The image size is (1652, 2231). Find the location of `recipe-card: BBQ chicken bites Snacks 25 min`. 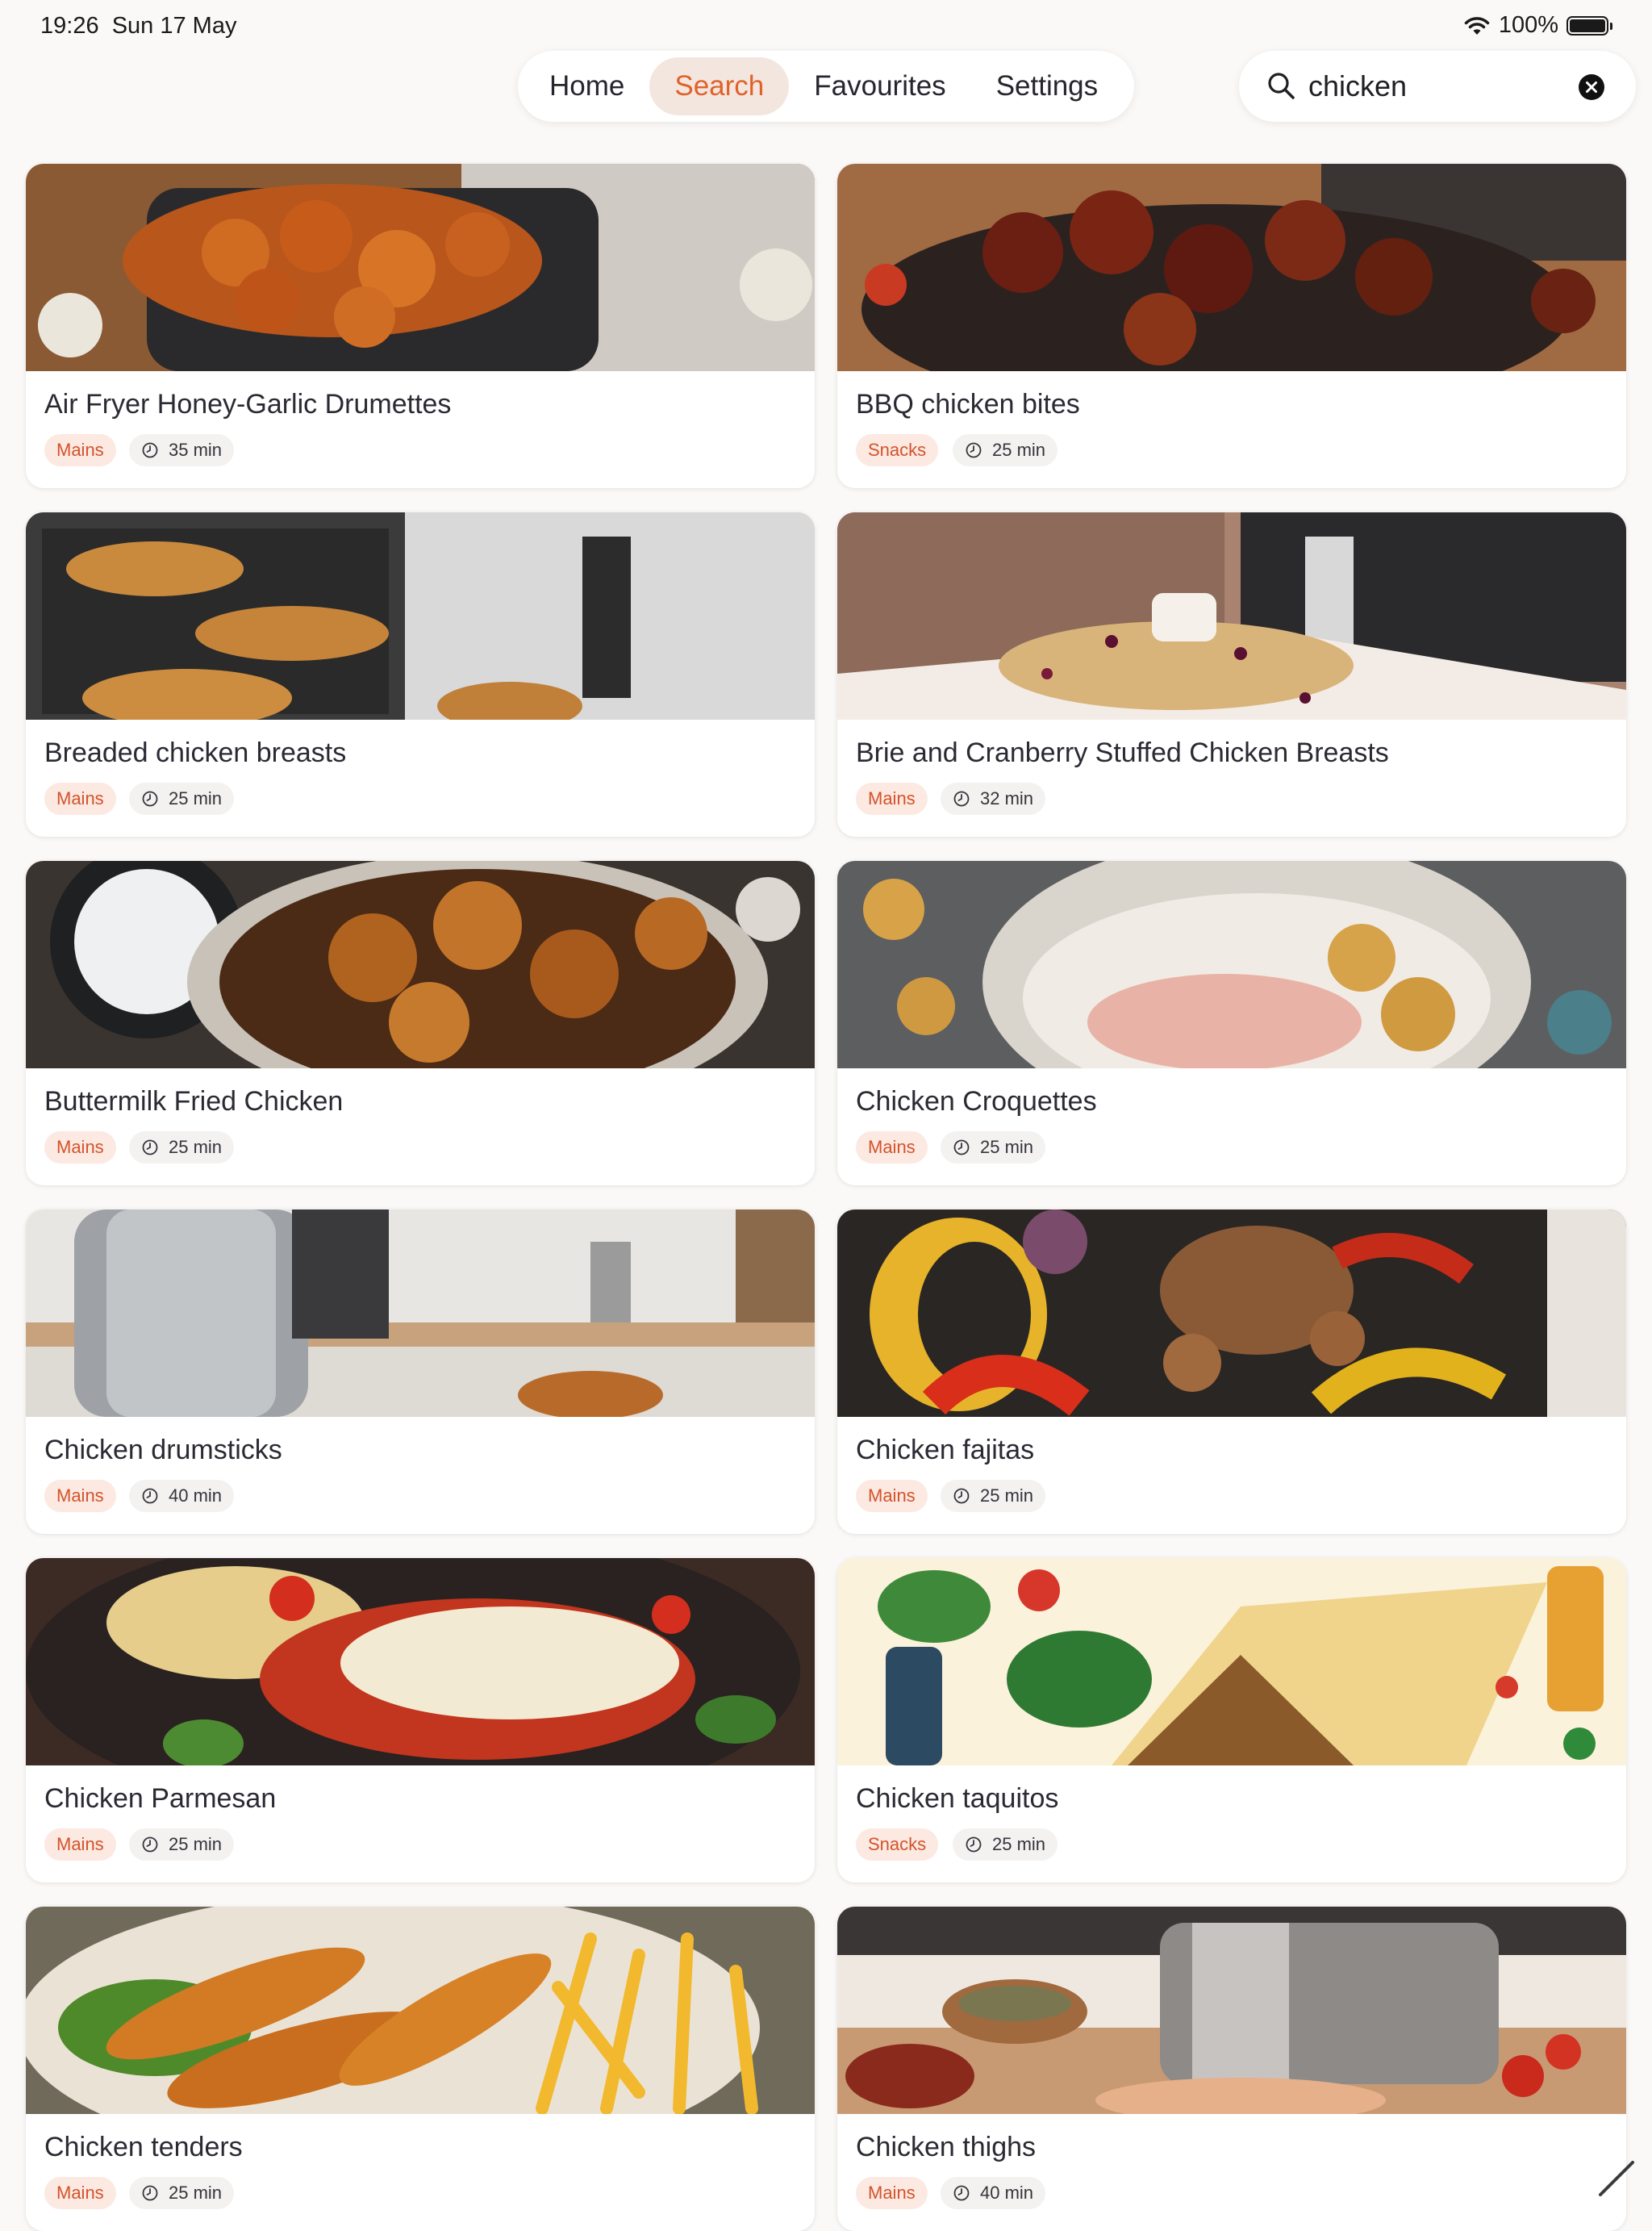

recipe-card: BBQ chicken bites Snacks 25 min is located at coordinates (1231, 326).